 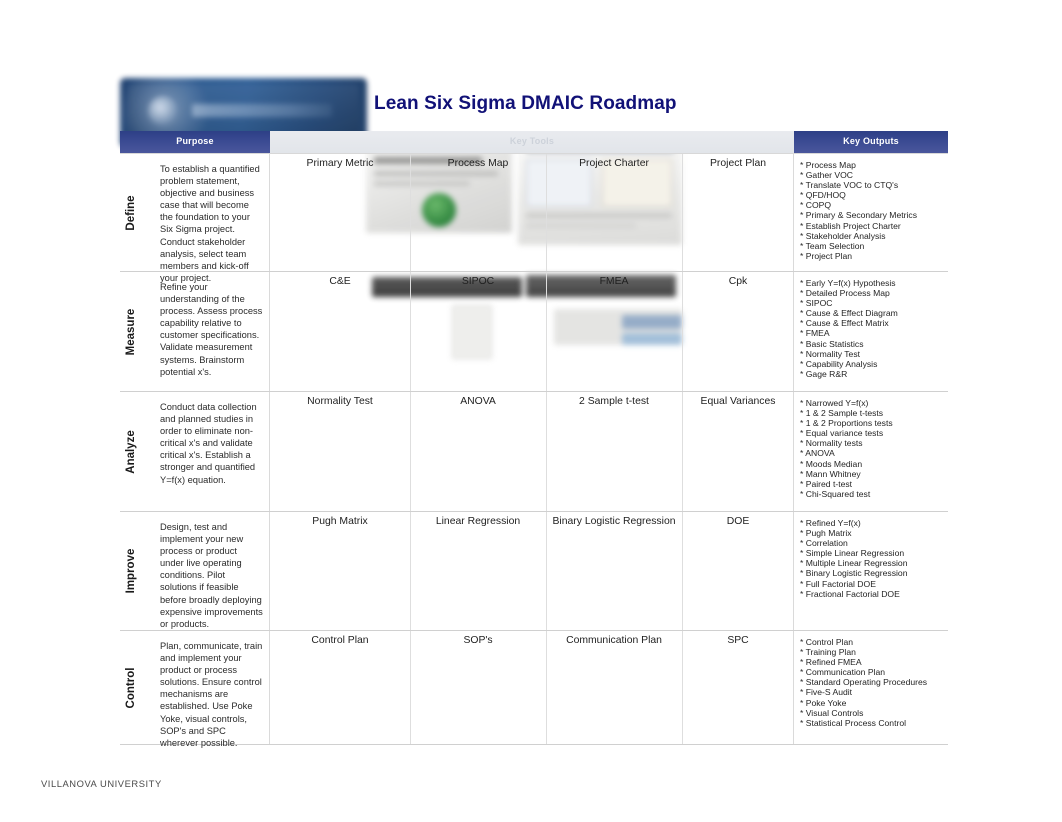 What do you see at coordinates (738, 281) in the screenshot?
I see `tool-label: Cpk` at bounding box center [738, 281].